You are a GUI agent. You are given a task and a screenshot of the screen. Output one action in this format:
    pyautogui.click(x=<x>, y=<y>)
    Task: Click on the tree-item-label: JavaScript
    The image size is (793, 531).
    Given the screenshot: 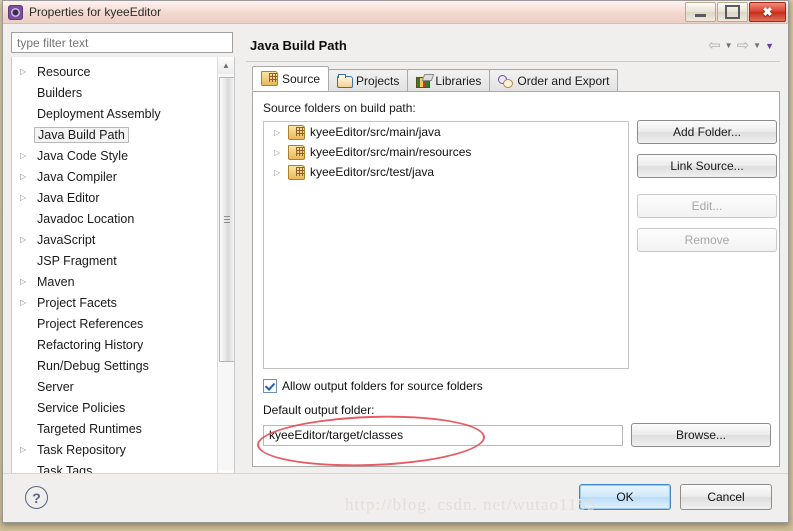 What is the action you would take?
    pyautogui.click(x=66, y=239)
    